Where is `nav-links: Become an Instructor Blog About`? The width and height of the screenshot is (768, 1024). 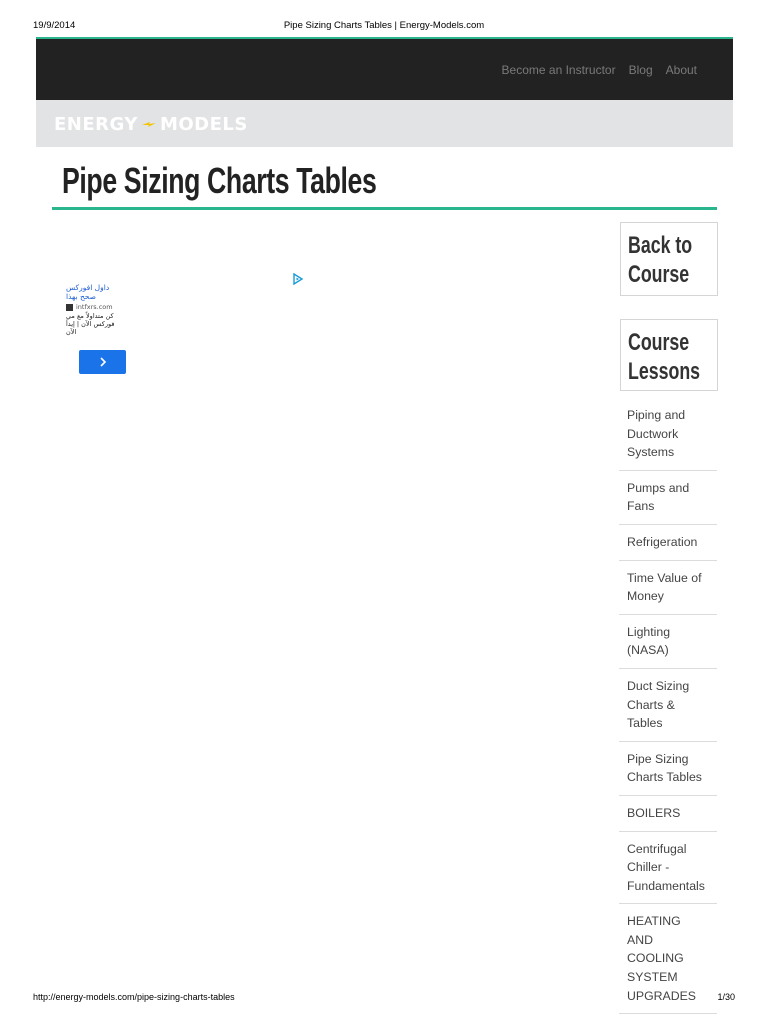
nav-links: Become an Instructor Blog About is located at coordinates (599, 70).